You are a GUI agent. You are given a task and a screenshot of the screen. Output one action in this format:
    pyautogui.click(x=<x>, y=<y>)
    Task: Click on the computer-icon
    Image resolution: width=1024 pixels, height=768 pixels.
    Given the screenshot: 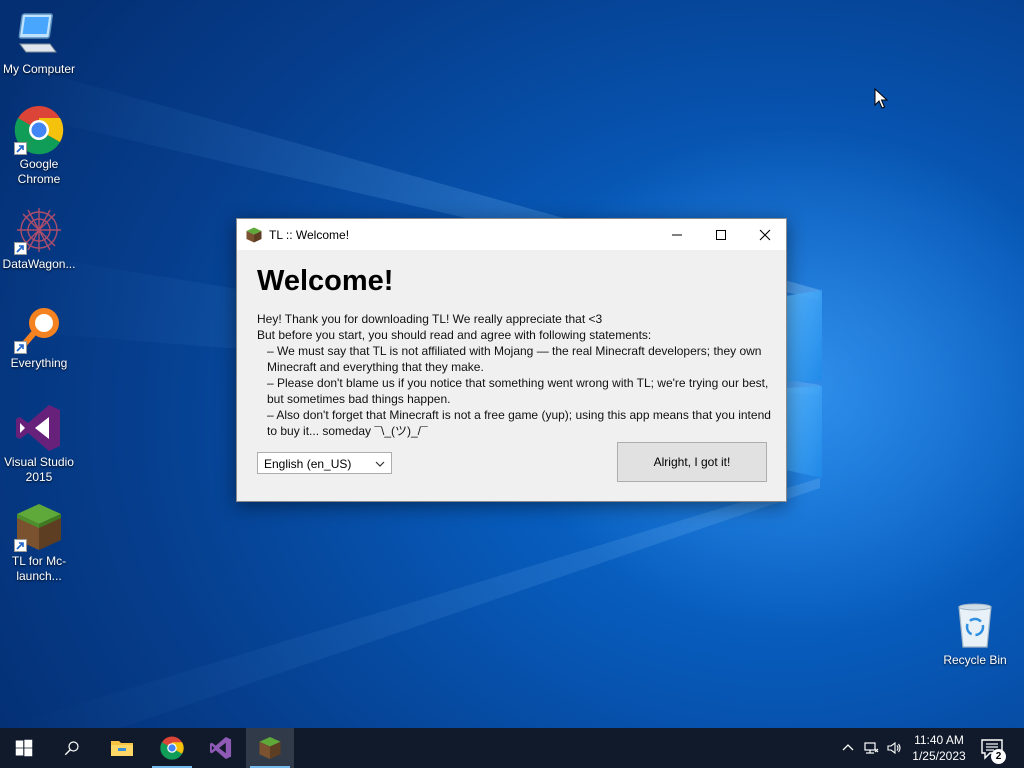 What is the action you would take?
    pyautogui.click(x=37, y=33)
    